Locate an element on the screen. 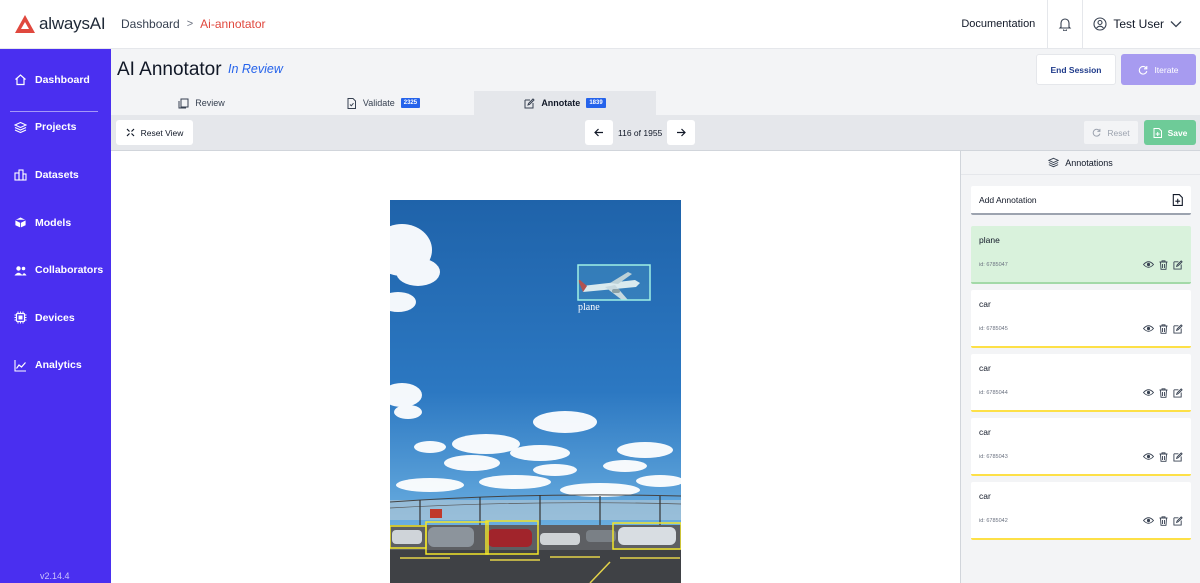 Image resolution: width=1200 pixels, height=583 pixels. bbox-plane is located at coordinates (614, 282).